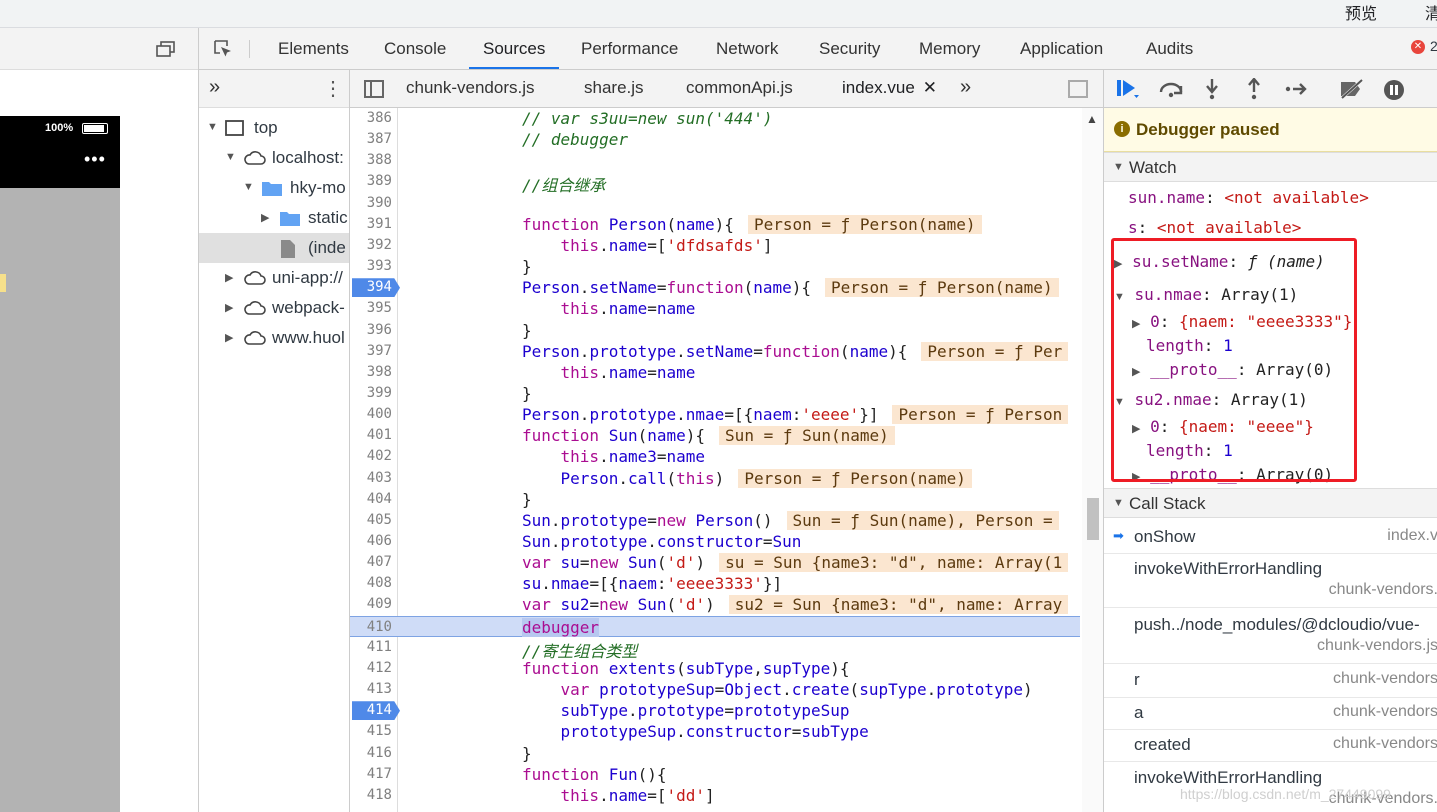 This screenshot has width=1437, height=812. I want to click on line-number: 411, so click(371, 647).